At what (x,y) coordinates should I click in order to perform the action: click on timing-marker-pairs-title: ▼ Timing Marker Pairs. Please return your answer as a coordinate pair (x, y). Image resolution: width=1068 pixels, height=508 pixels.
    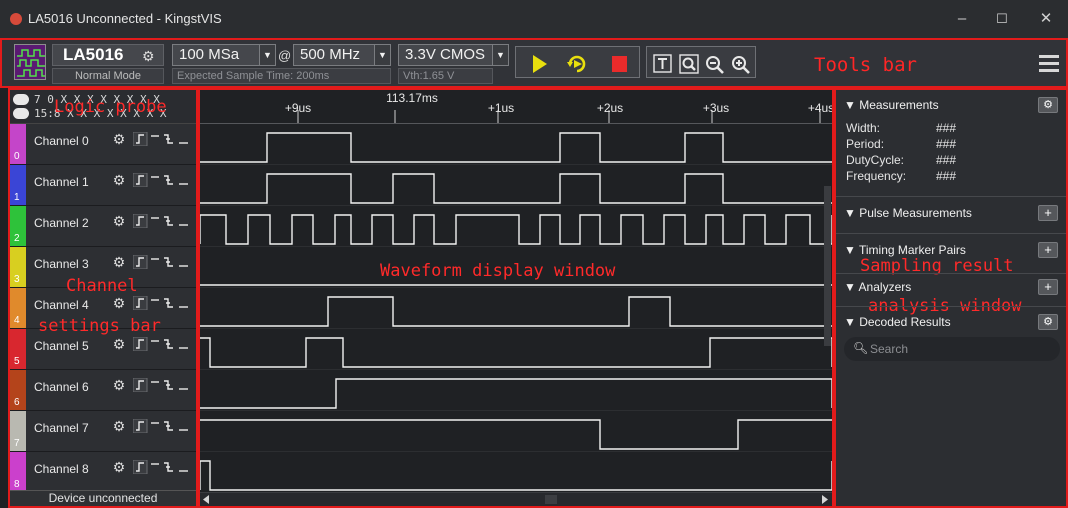
    Looking at the image, I should click on (905, 250).